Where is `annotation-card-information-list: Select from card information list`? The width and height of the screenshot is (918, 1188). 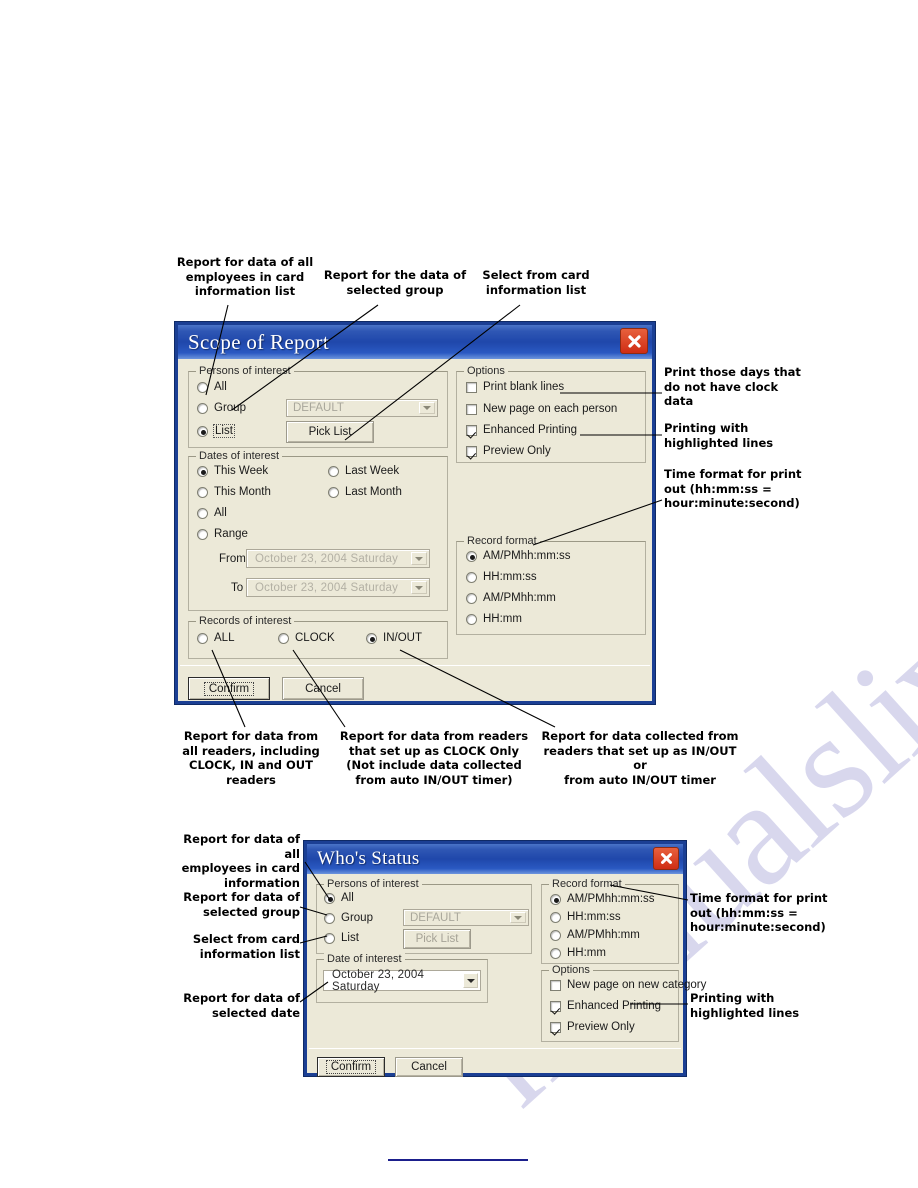 annotation-card-information-list: Select from card information list is located at coordinates (536, 282).